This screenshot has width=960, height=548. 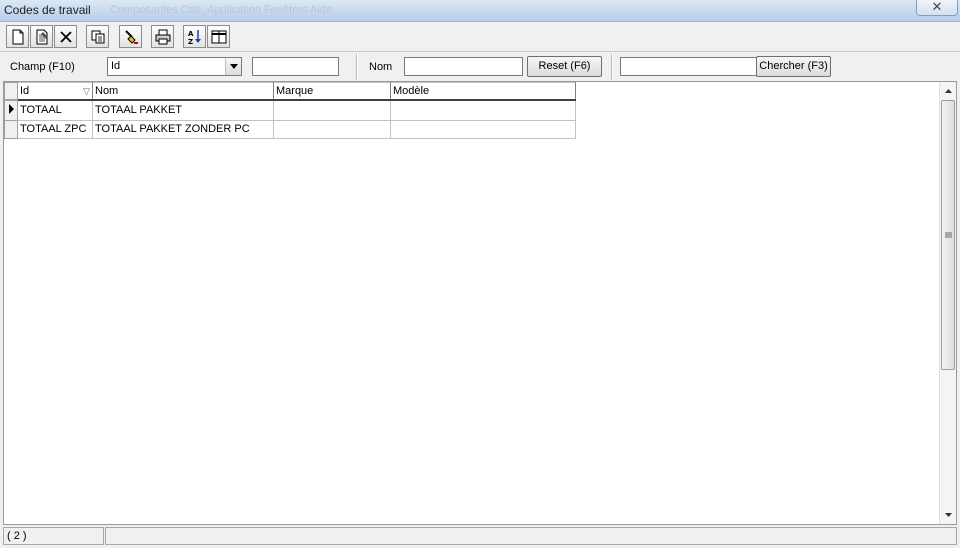 I want to click on reset-button: Reset (F6), so click(x=564, y=66).